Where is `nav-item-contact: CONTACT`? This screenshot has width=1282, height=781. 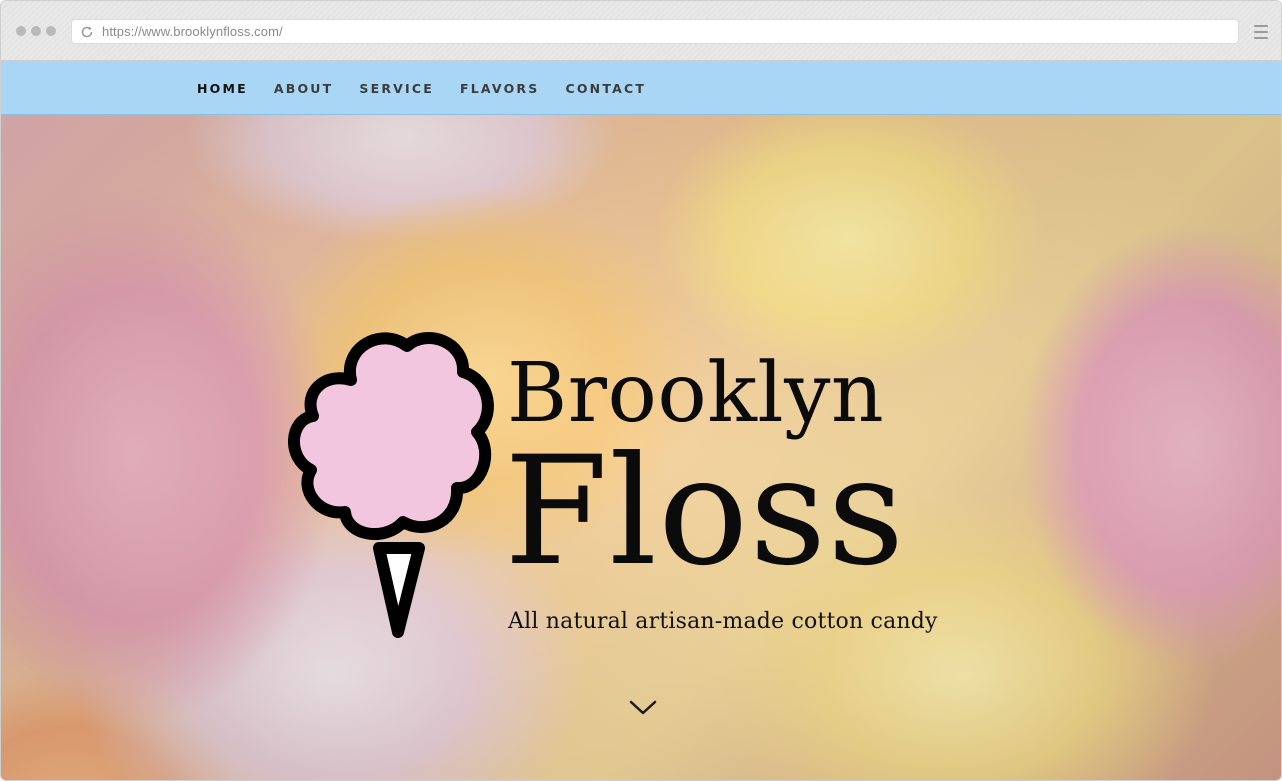
nav-item-contact: CONTACT is located at coordinates (605, 88).